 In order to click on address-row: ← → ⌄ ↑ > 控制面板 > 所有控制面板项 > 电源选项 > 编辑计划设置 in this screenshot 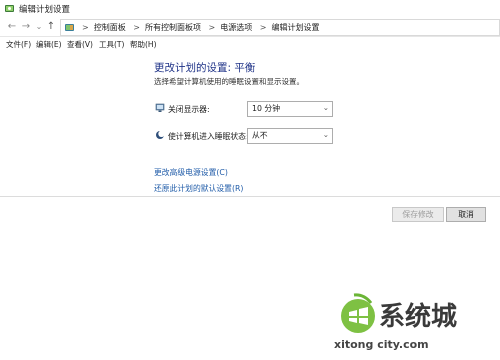, I will do `click(250, 27)`.